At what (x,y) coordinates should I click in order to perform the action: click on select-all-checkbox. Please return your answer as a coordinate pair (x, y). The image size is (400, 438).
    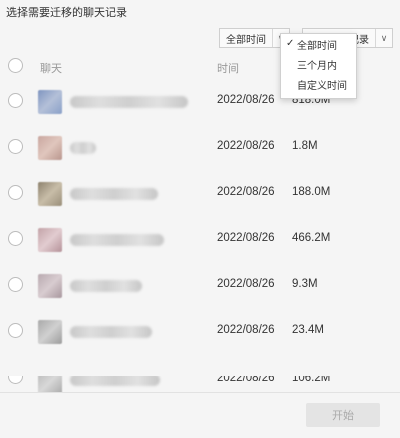
    Looking at the image, I should click on (15, 65).